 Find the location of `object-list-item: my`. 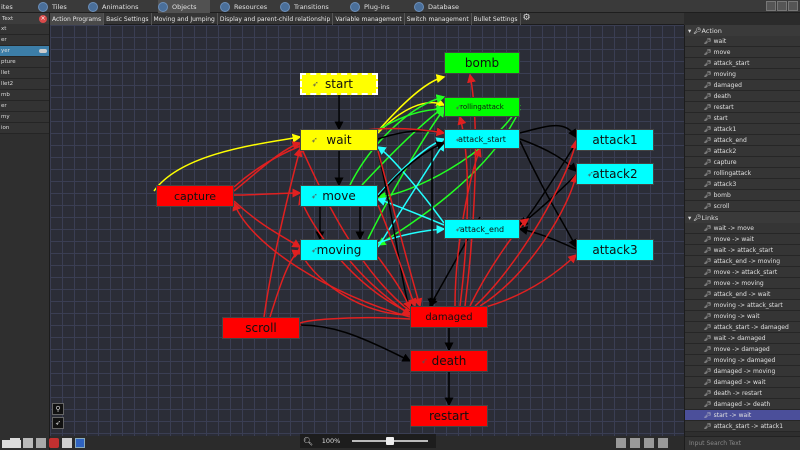

object-list-item: my is located at coordinates (24, 117).